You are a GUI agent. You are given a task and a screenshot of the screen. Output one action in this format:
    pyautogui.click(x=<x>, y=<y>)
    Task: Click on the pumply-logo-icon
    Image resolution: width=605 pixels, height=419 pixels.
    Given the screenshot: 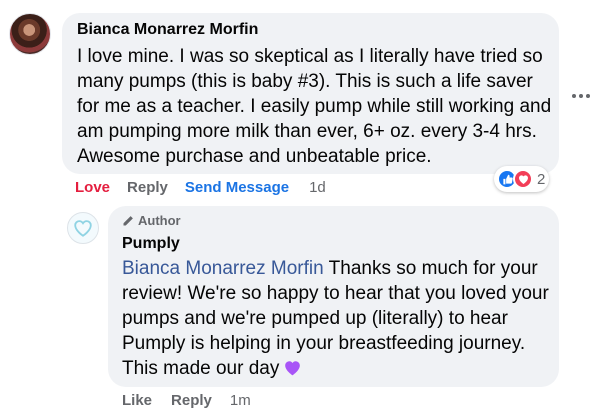 What is the action you would take?
    pyautogui.click(x=83, y=228)
    